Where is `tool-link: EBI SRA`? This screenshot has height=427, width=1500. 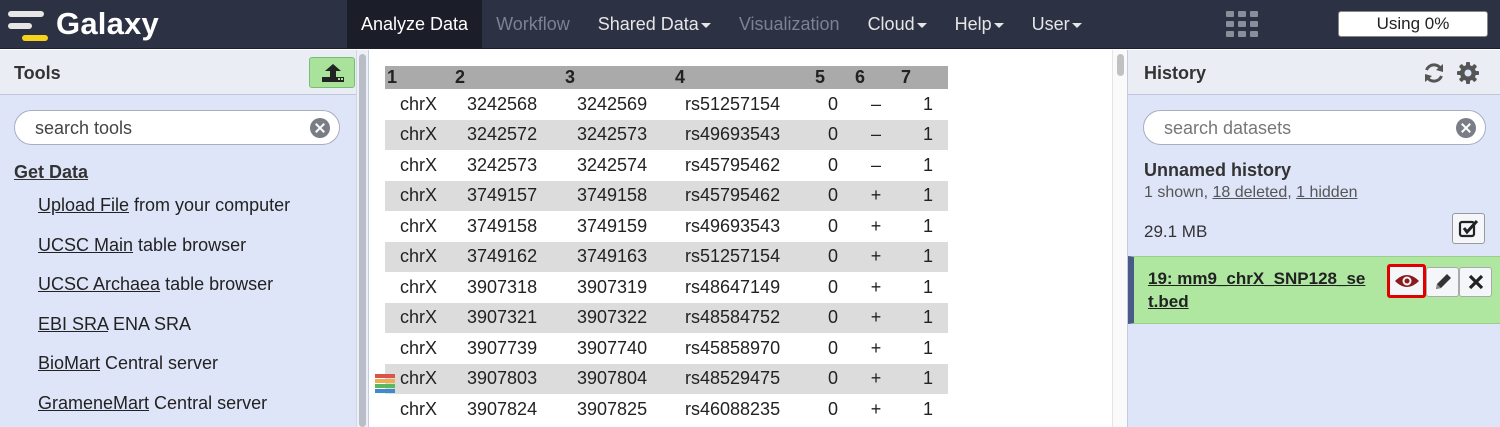 tool-link: EBI SRA is located at coordinates (73, 324).